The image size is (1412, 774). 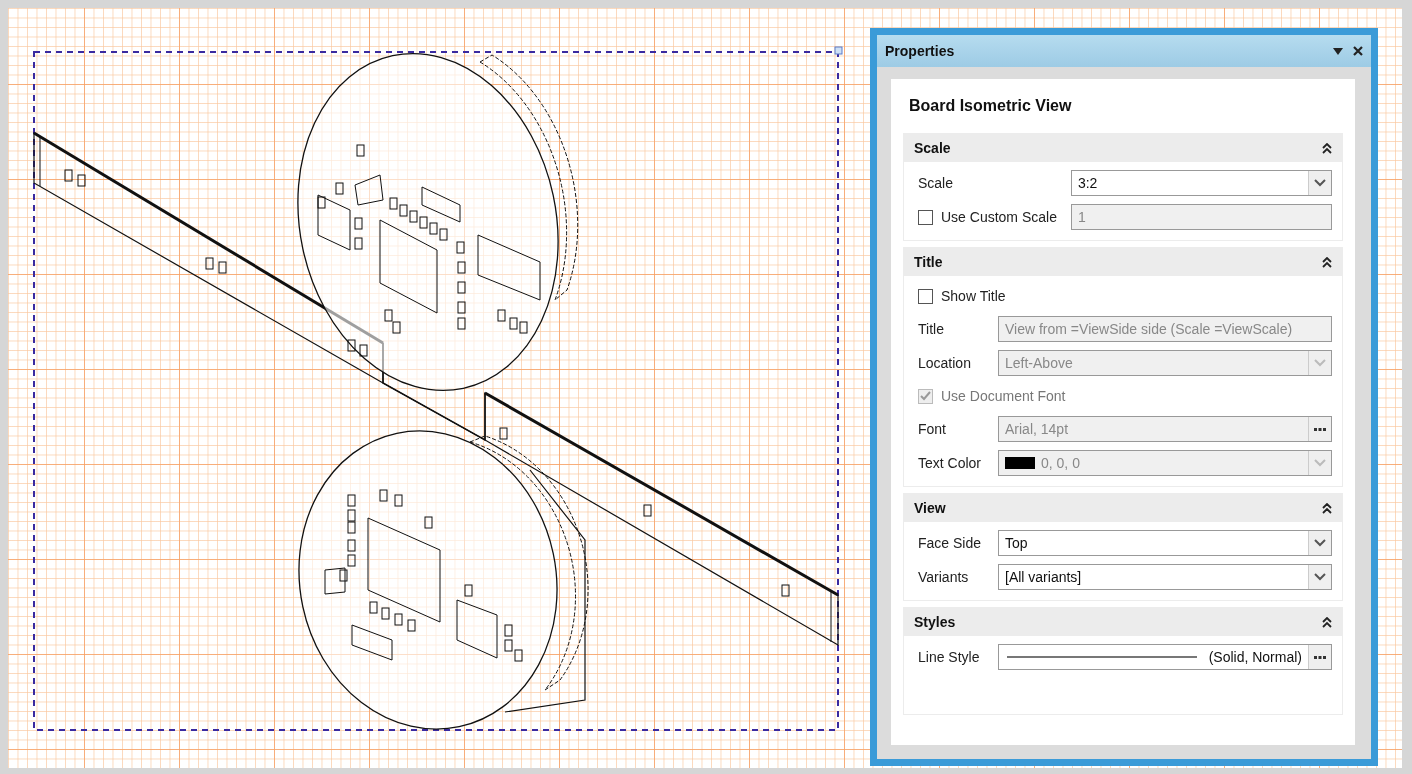 I want to click on field-label: Font, so click(x=932, y=429).